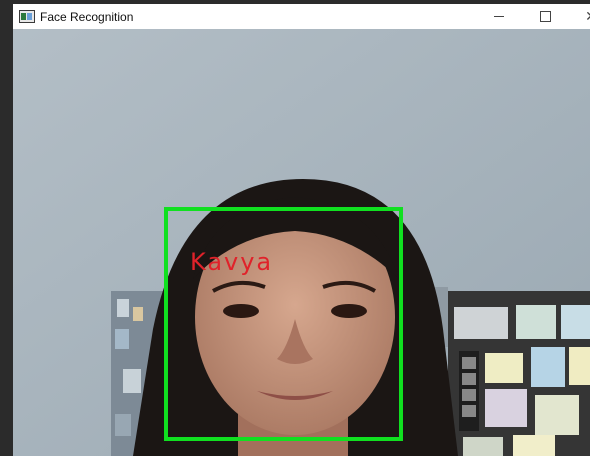  I want to click on maximize-icon, so click(545, 16).